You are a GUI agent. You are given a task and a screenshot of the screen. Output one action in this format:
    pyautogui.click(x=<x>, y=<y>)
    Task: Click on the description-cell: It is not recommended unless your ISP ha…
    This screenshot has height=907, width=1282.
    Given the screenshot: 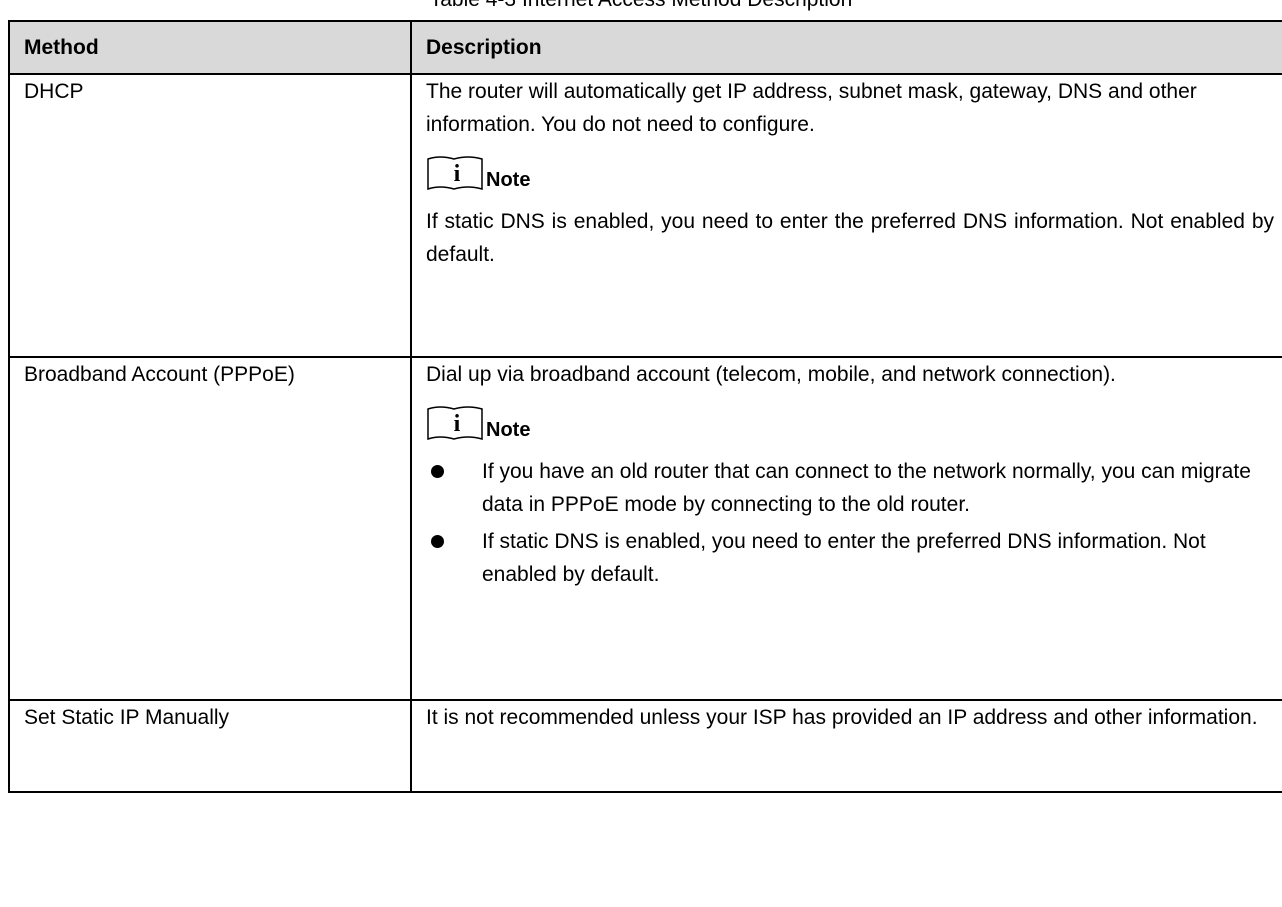 What is the action you would take?
    pyautogui.click(x=846, y=746)
    